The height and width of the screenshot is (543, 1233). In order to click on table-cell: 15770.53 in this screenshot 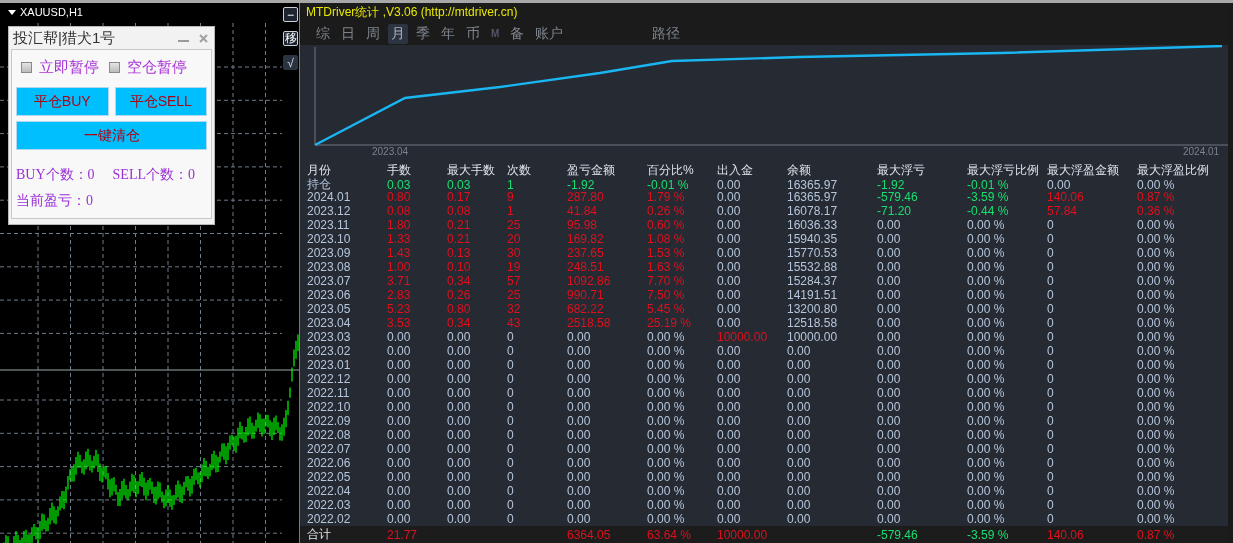, I will do `click(812, 253)`.